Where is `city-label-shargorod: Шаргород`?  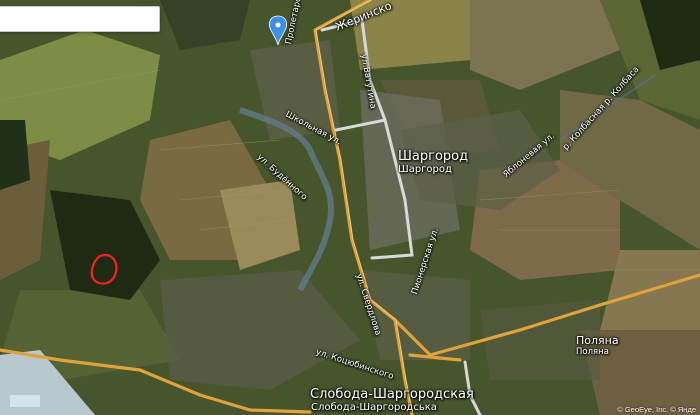
city-label-shargorod: Шаргород is located at coordinates (433, 156).